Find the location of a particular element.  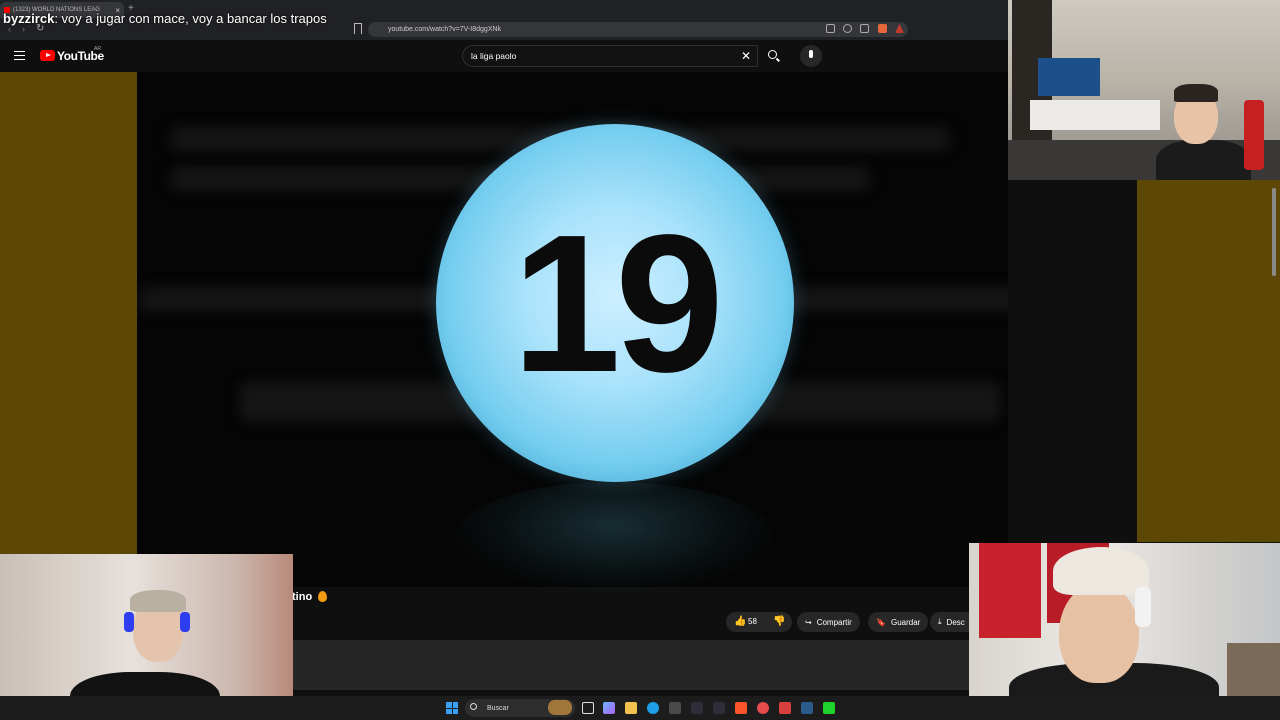

webcam-top-right is located at coordinates (1144, 90).